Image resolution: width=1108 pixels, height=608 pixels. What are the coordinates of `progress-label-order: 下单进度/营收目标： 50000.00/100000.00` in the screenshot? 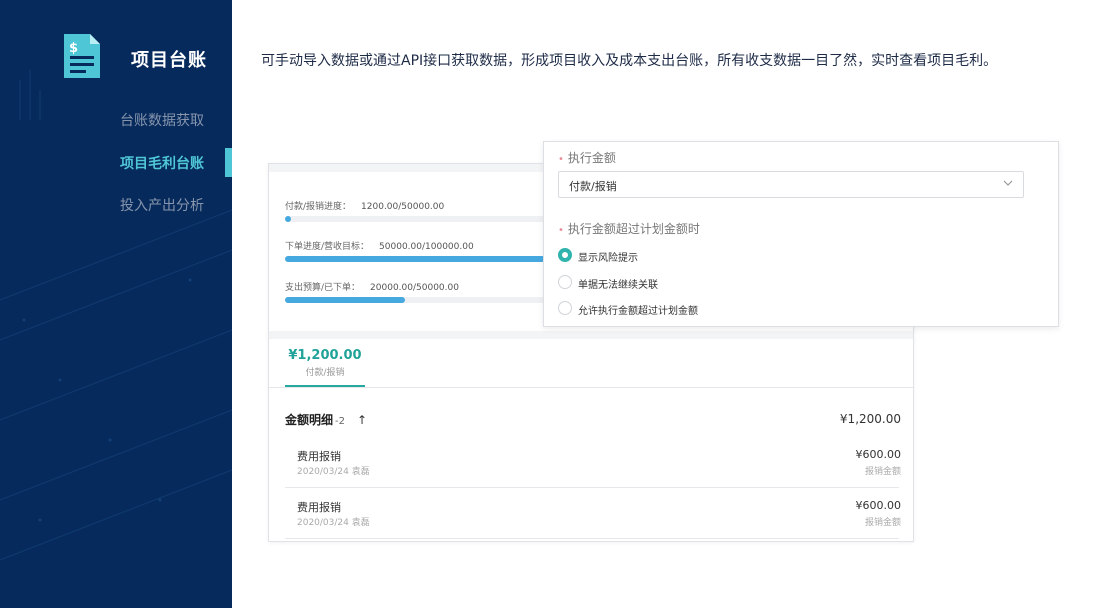 It's located at (379, 245).